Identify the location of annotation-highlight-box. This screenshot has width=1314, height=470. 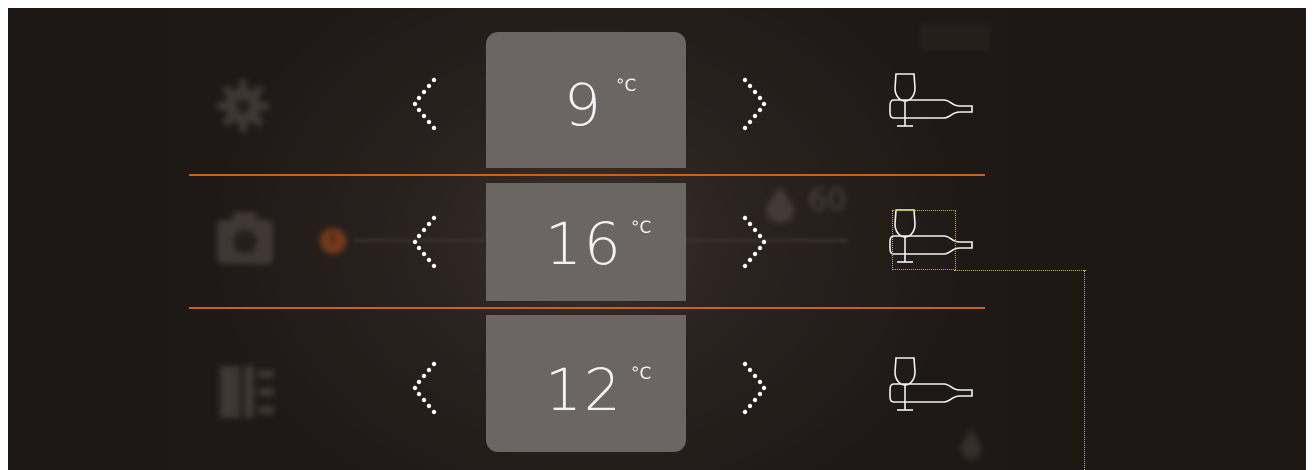
(924, 240).